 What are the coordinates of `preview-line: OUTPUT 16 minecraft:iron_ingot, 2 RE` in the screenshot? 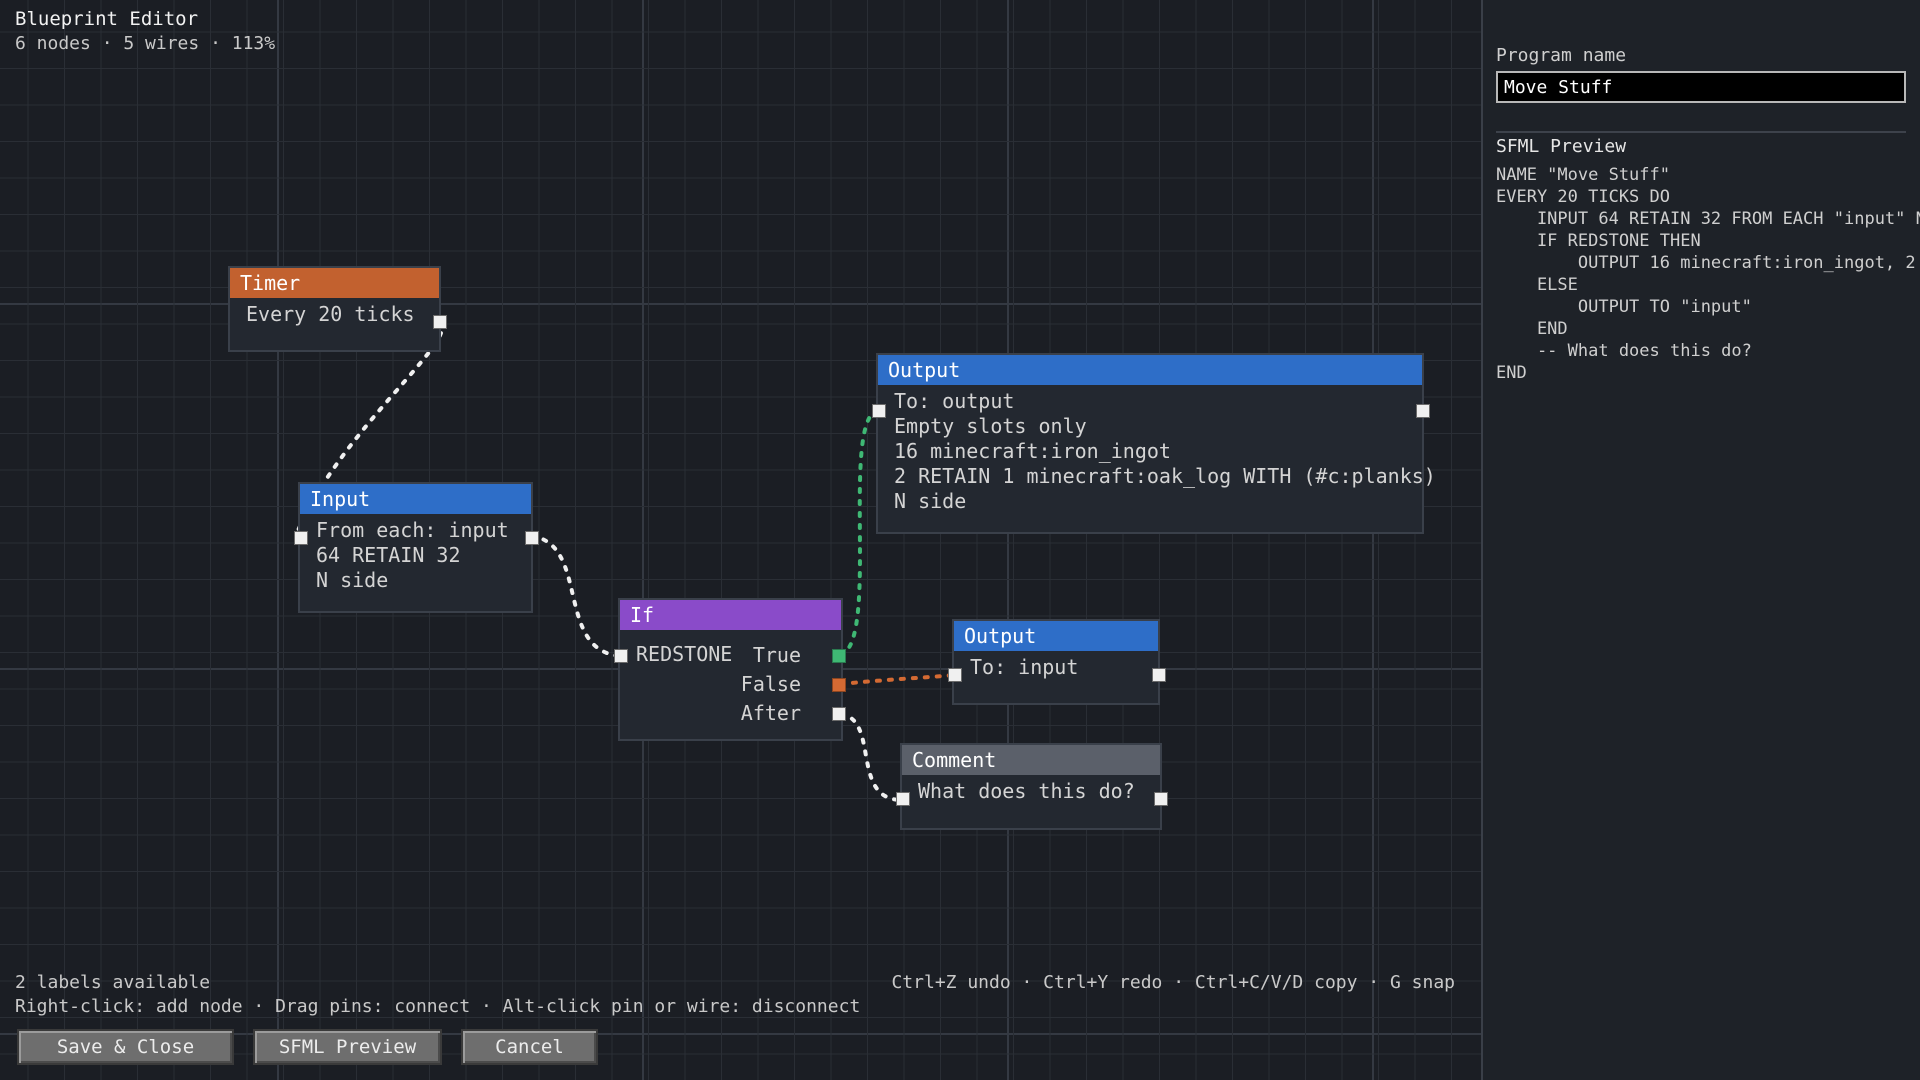 It's located at (1708, 263).